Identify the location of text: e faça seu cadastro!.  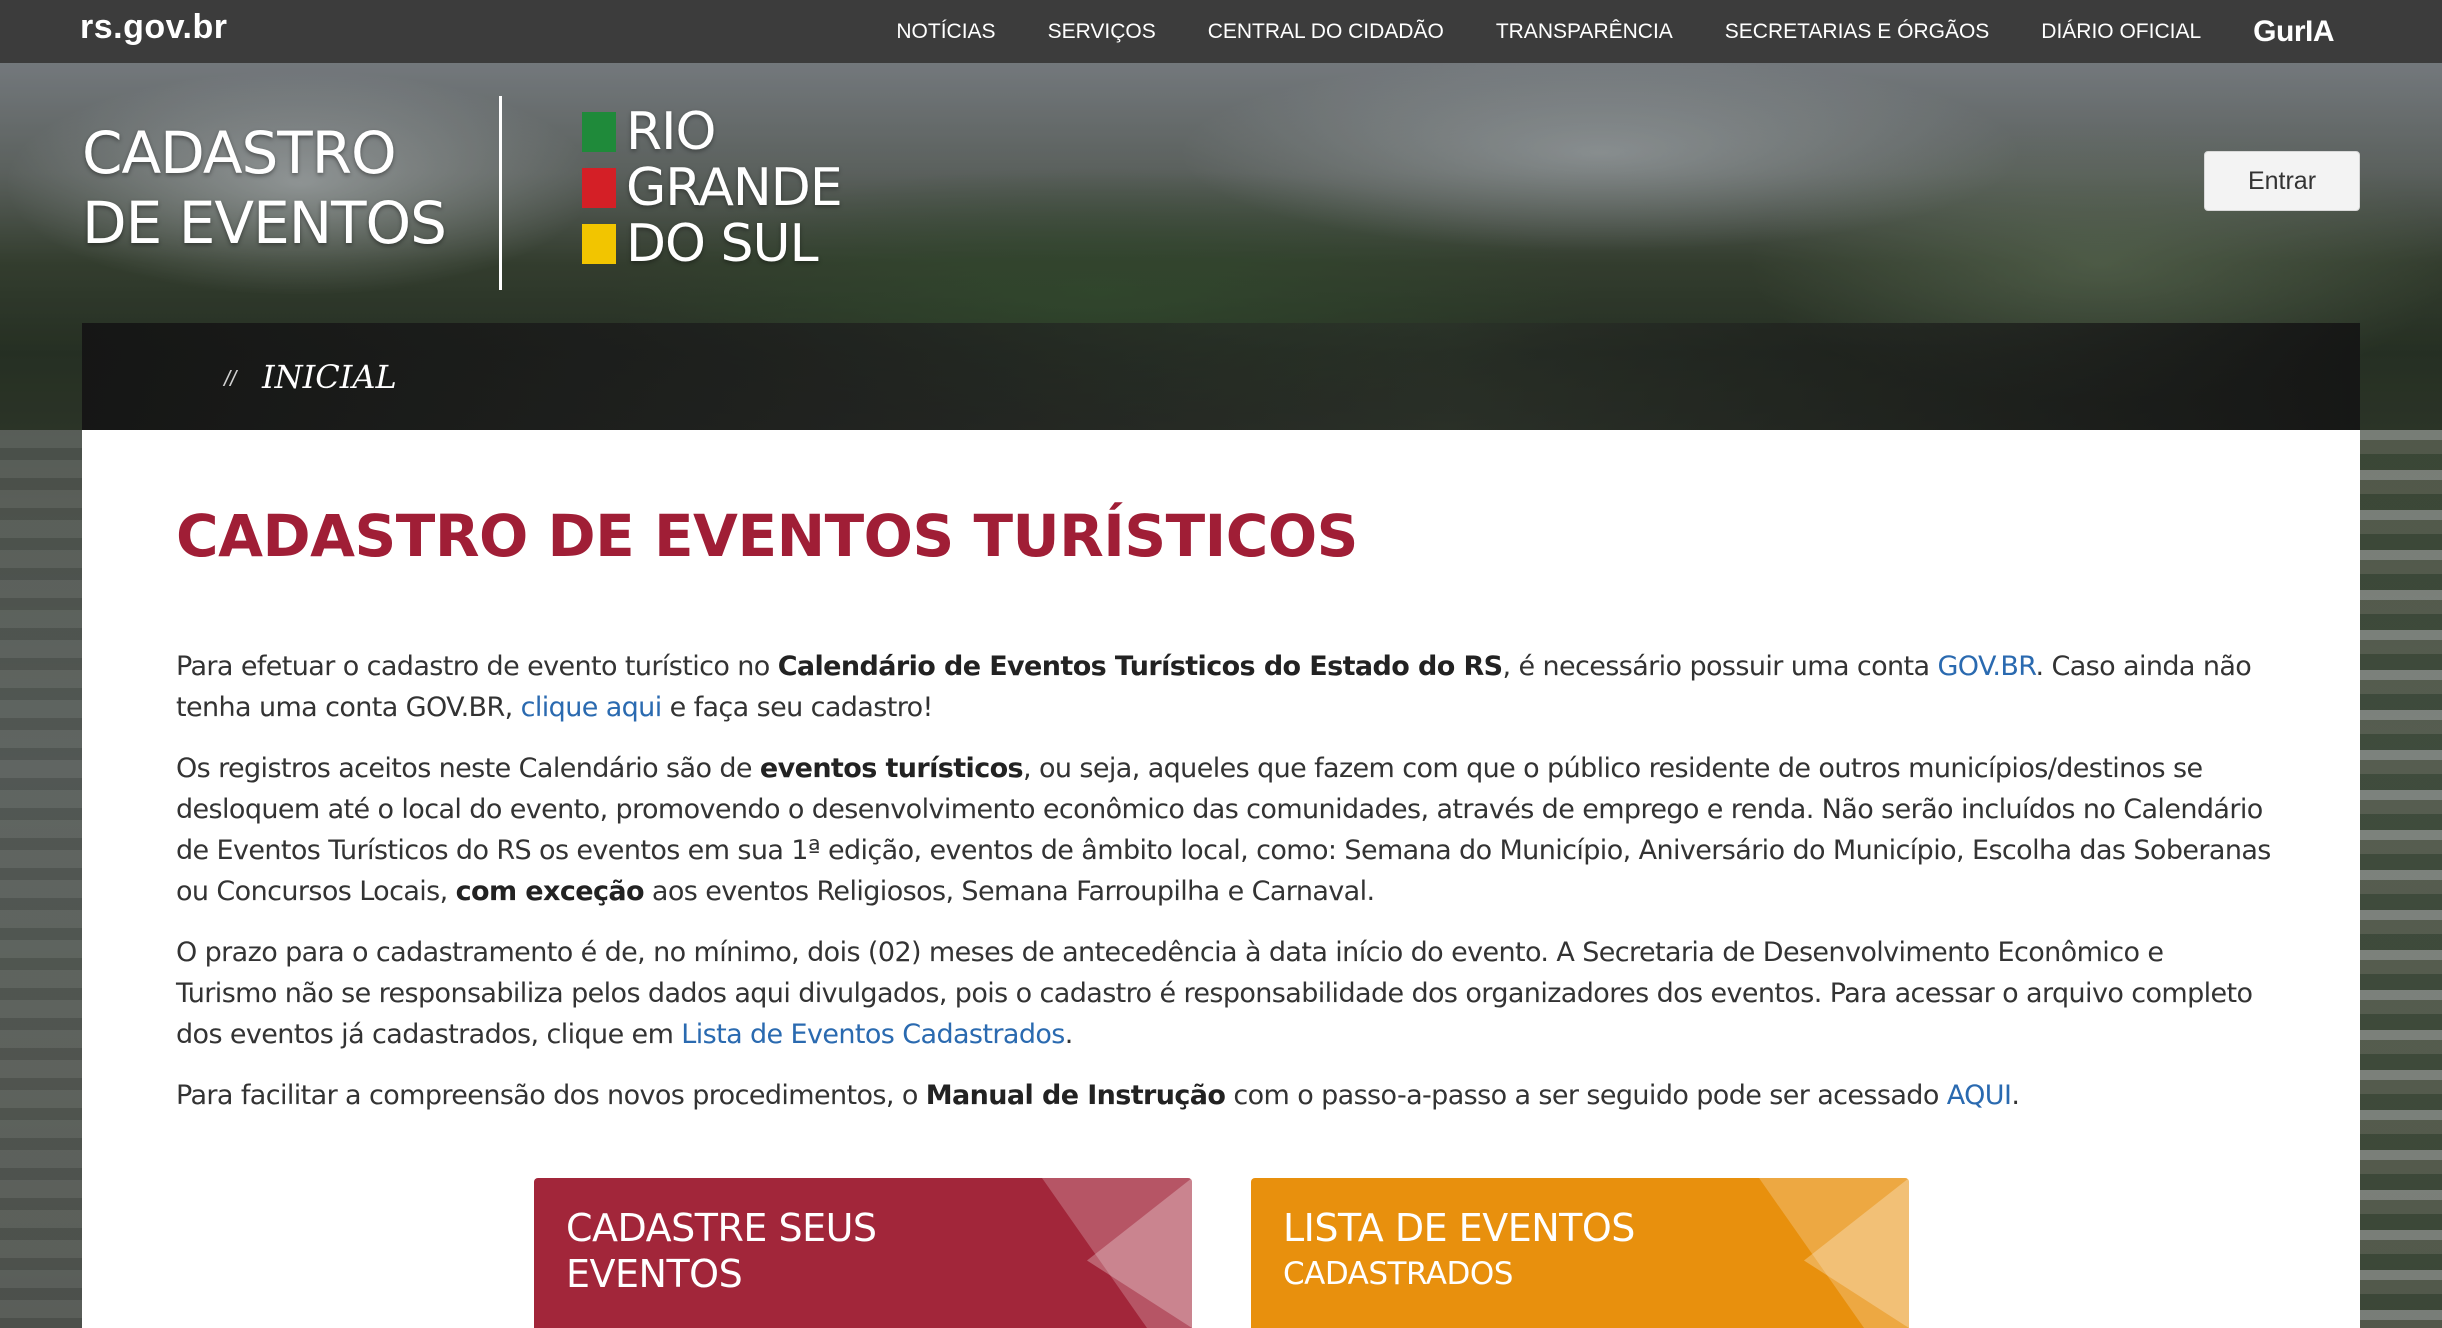
(797, 707).